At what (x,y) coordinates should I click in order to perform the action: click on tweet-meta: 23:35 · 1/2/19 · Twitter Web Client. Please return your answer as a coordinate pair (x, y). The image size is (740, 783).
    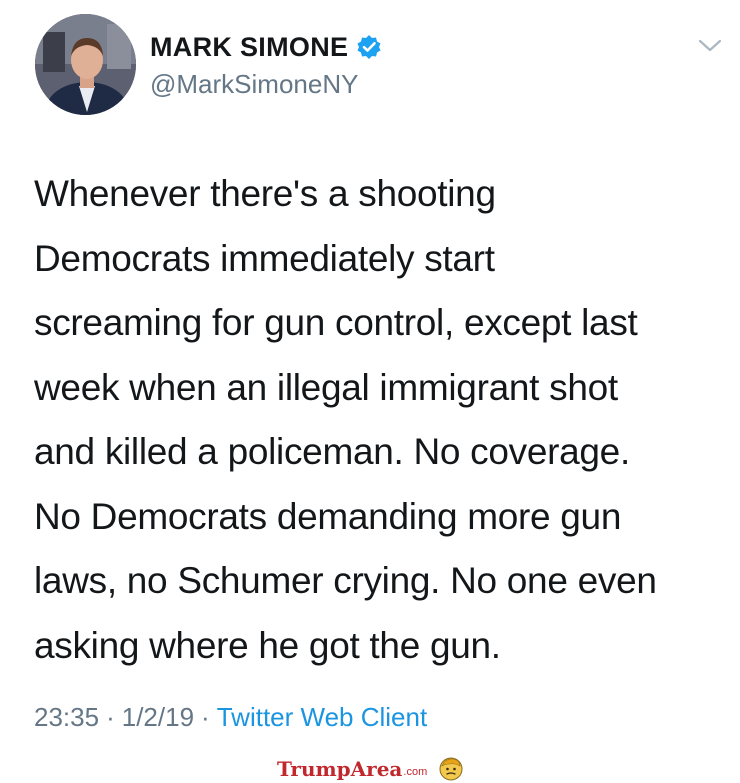
    Looking at the image, I should click on (230, 717).